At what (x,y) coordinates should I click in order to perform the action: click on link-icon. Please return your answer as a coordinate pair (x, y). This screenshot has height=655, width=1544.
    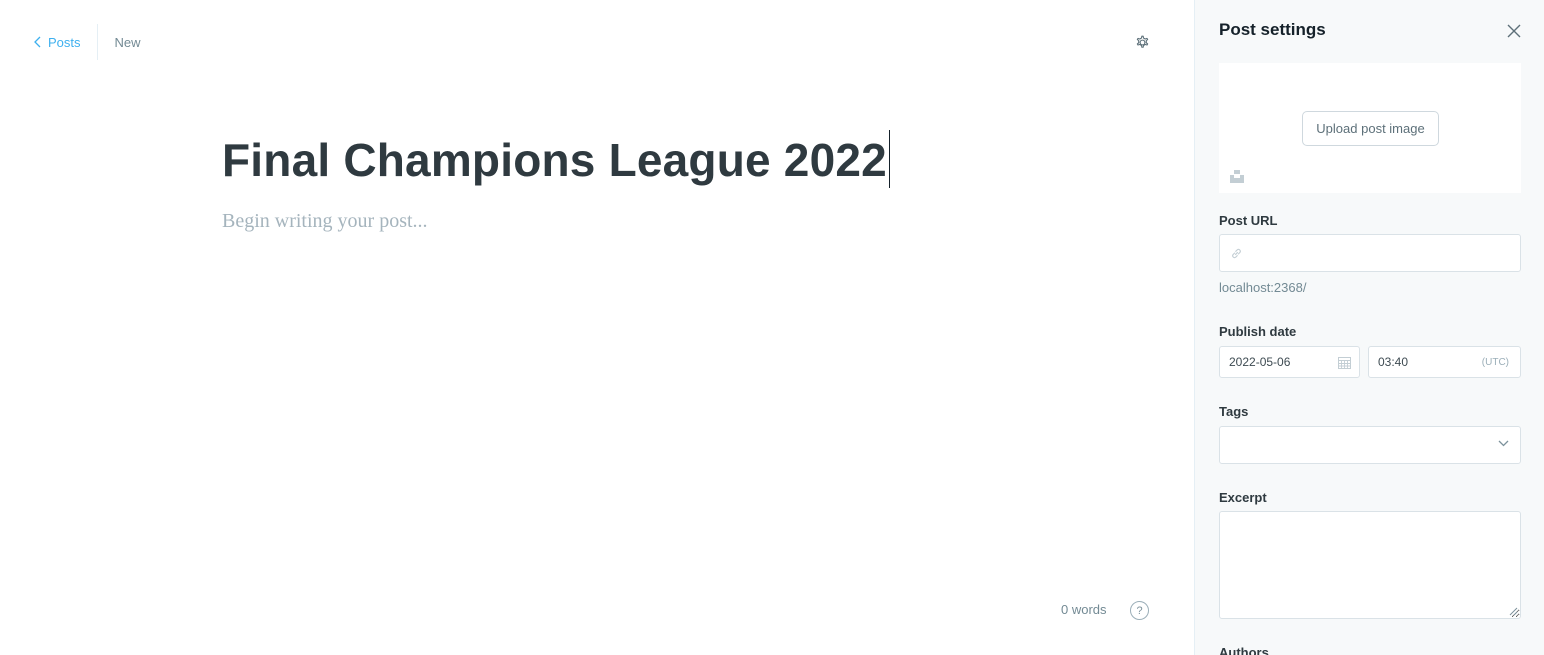
    Looking at the image, I should click on (1236, 253).